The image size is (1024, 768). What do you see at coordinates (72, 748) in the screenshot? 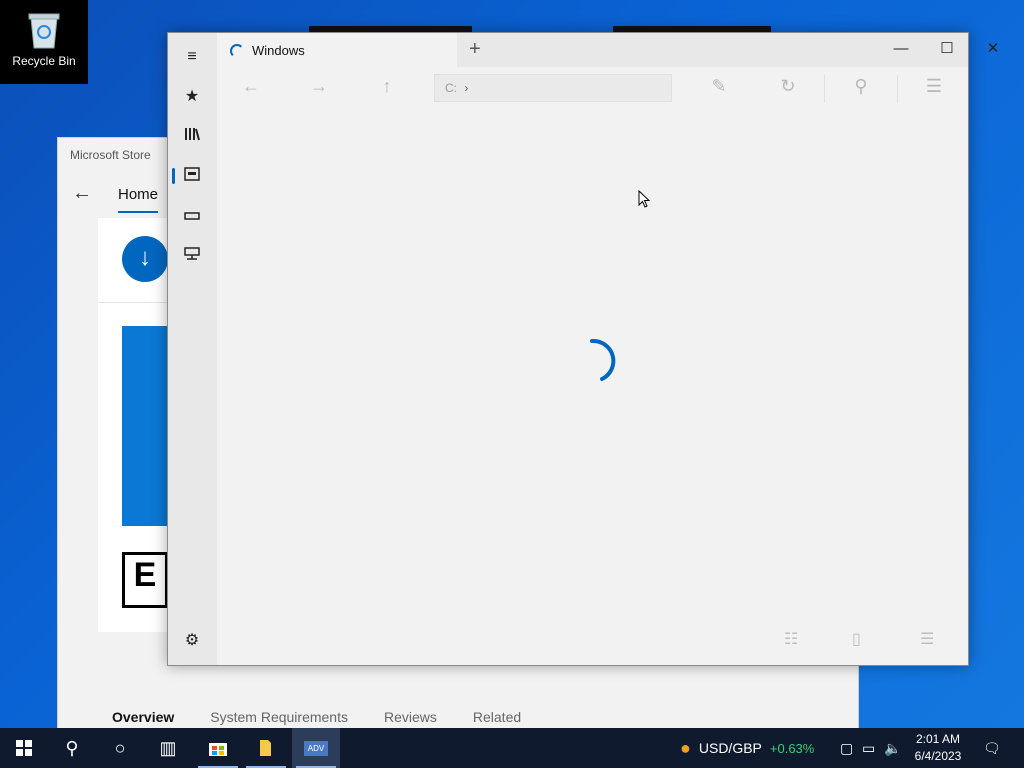
I see `search-taskbar-icon: ⚲` at bounding box center [72, 748].